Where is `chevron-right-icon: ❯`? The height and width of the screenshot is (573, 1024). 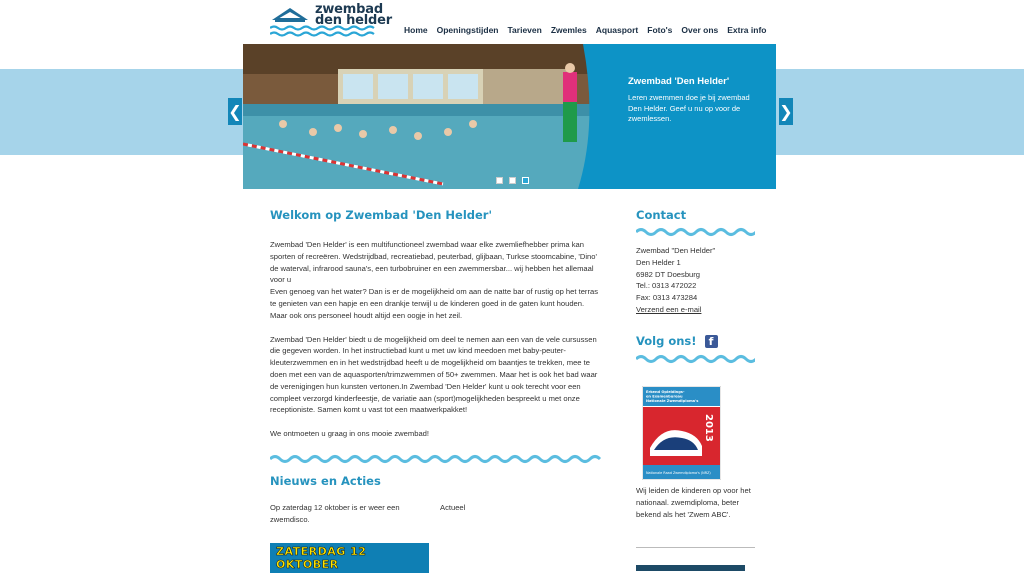
chevron-right-icon: ❯ is located at coordinates (786, 111).